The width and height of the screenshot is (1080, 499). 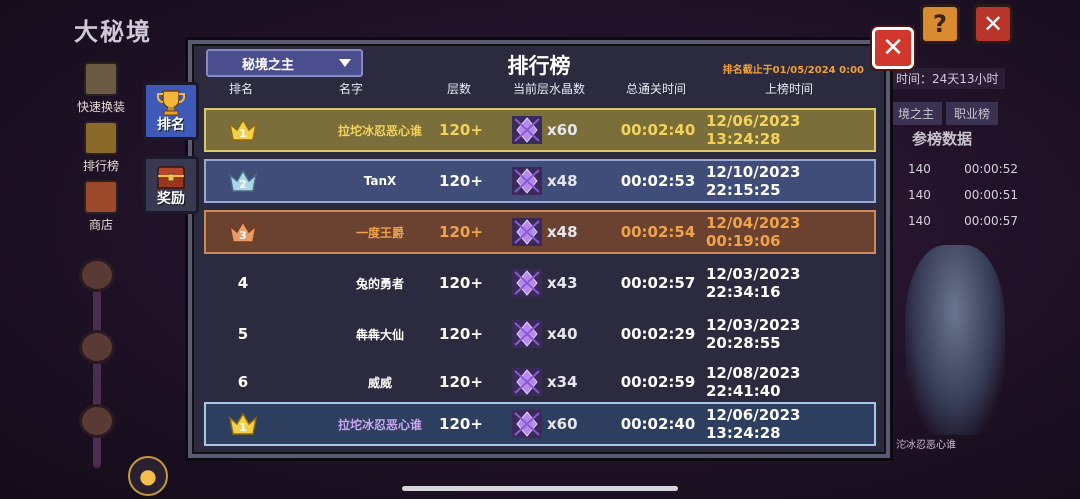 What do you see at coordinates (753, 382) in the screenshot?
I see `listed-time: 12/08/2023 22:41:40` at bounding box center [753, 382].